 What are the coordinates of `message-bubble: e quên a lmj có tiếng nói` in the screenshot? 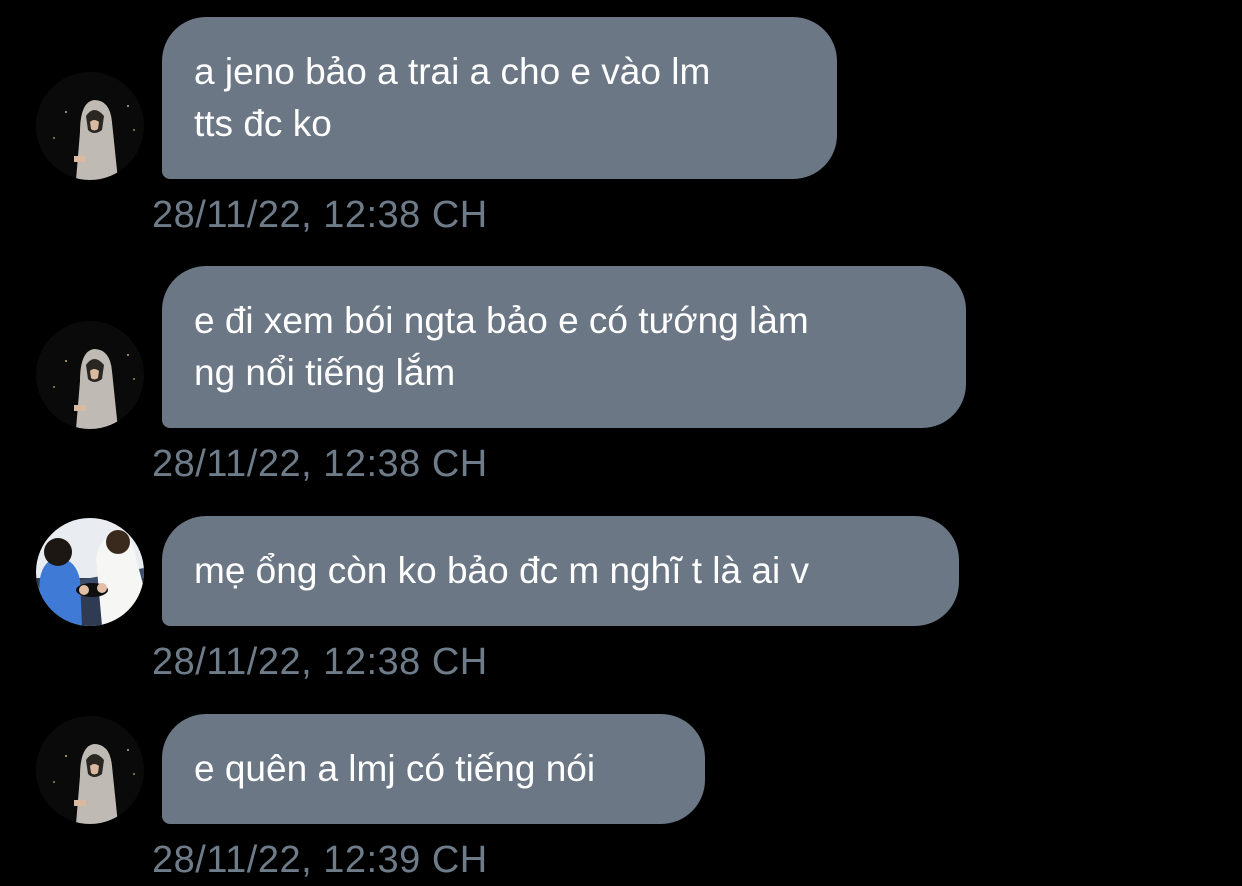 It's located at (433, 769).